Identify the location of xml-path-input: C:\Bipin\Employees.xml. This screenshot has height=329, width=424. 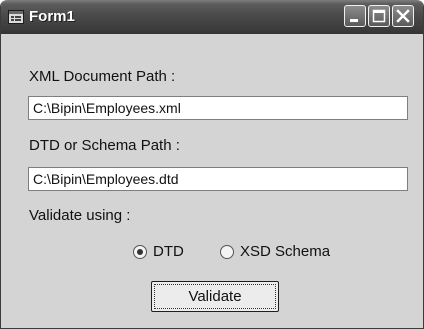
(218, 108).